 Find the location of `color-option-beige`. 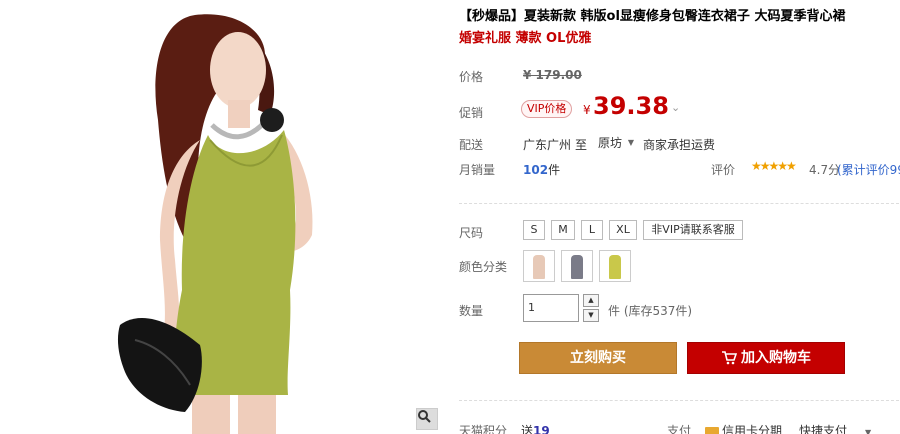

color-option-beige is located at coordinates (539, 266).